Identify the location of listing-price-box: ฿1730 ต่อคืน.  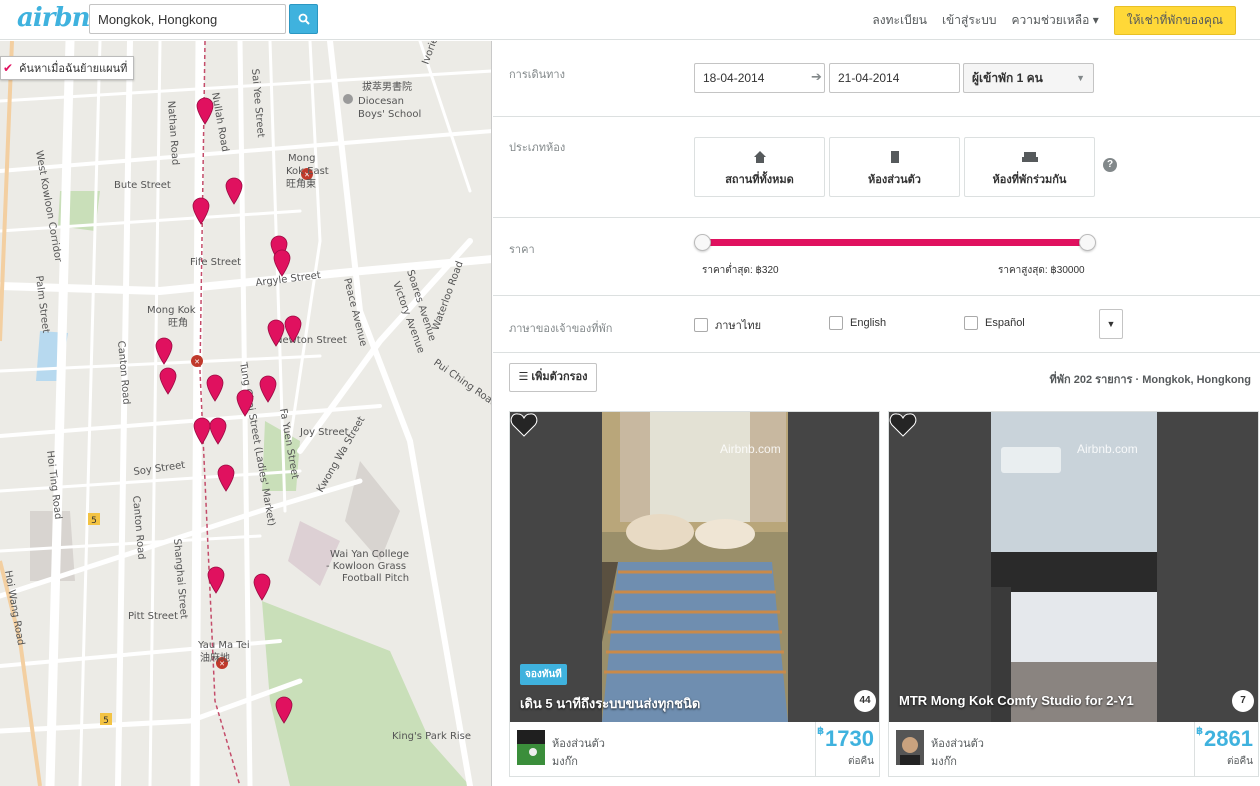
(847, 749).